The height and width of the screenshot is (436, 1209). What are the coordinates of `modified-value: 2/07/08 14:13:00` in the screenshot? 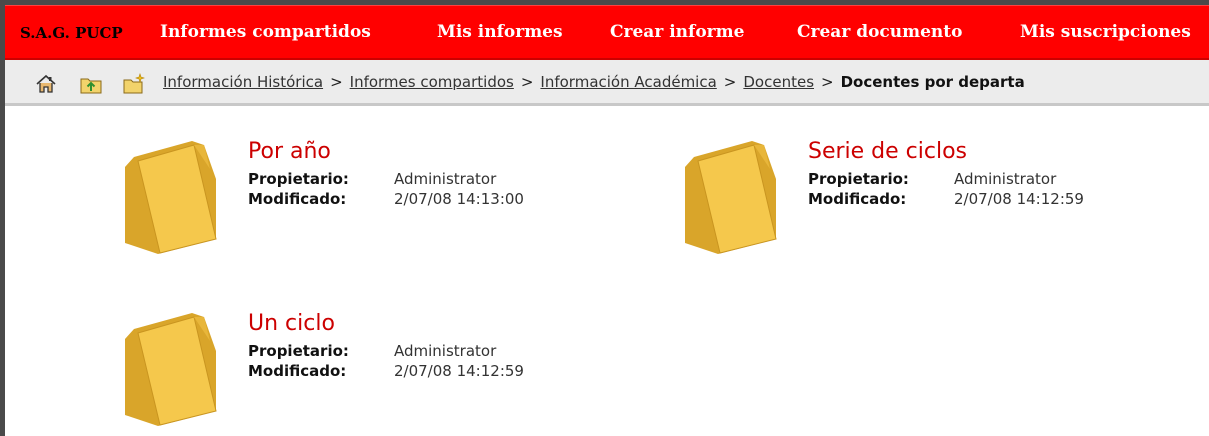 It's located at (459, 199).